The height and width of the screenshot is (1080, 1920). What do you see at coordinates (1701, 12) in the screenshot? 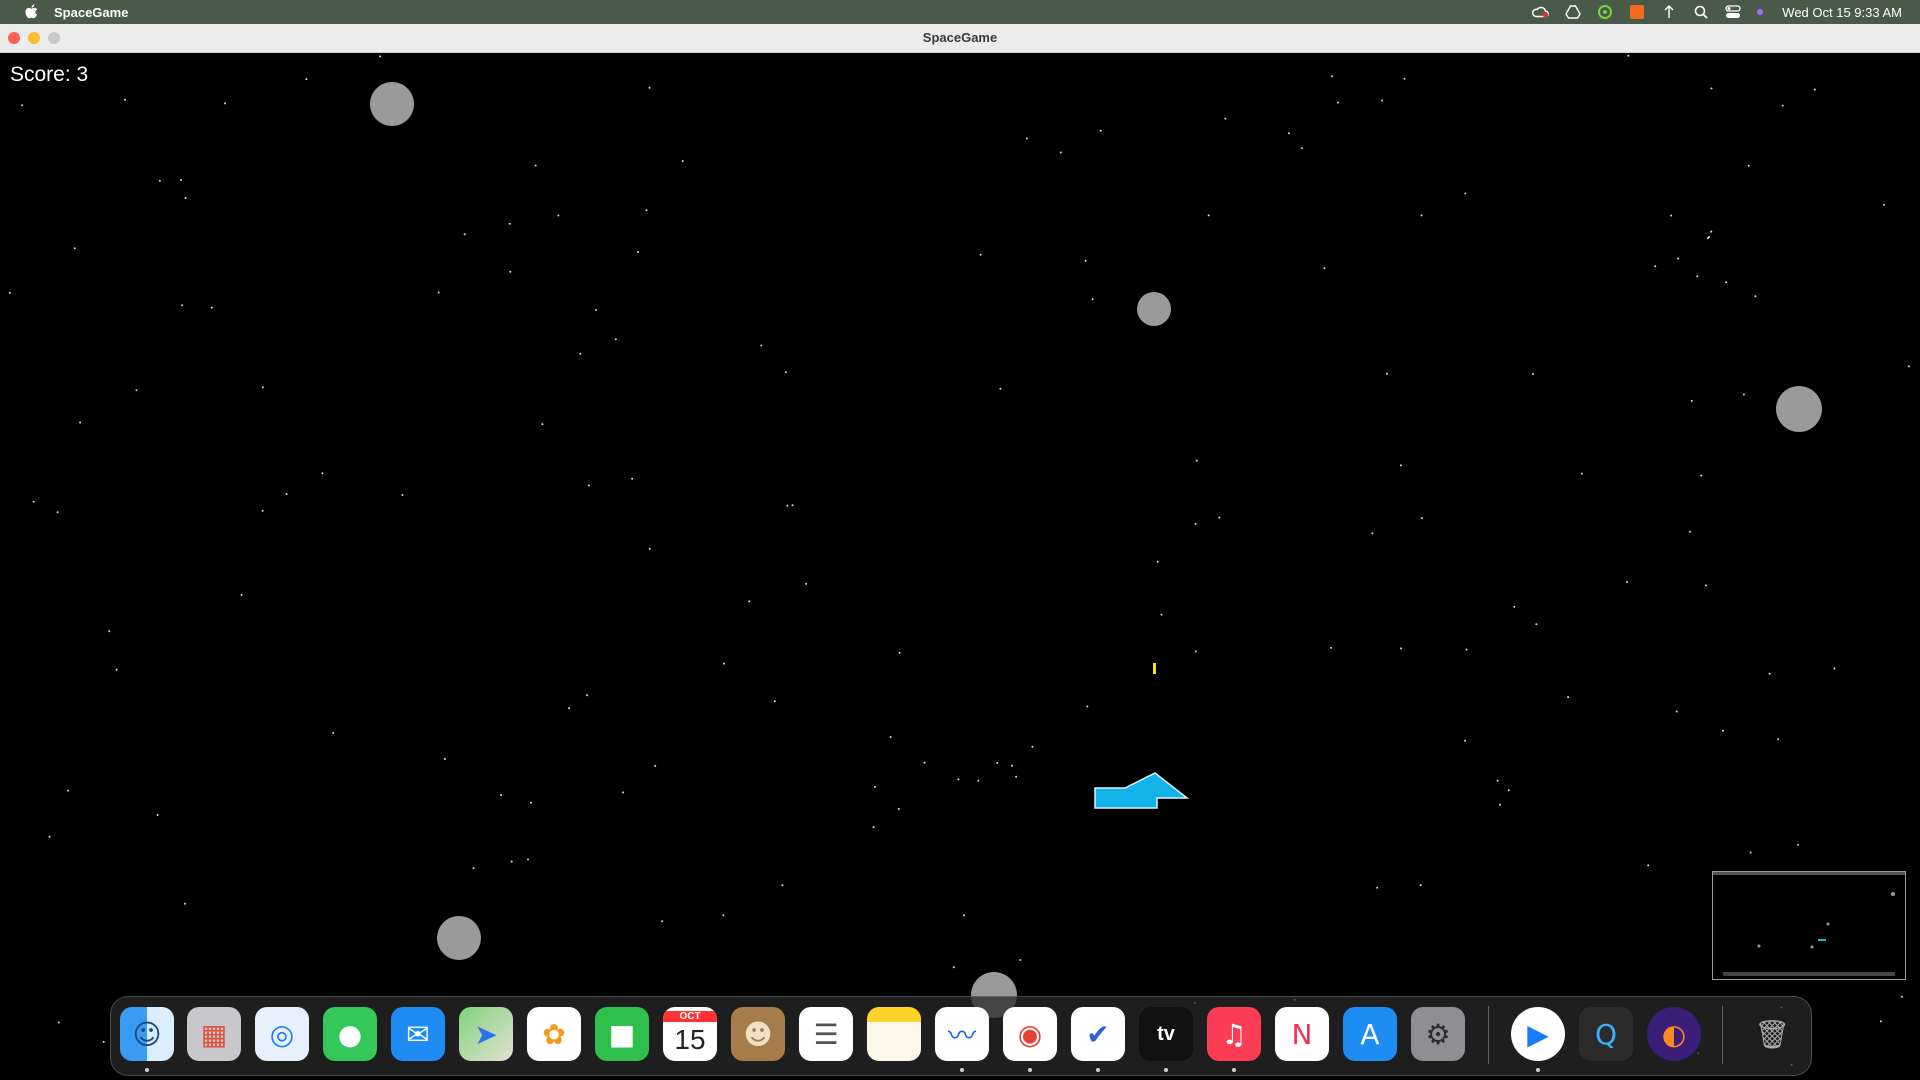
I see `search-icon` at bounding box center [1701, 12].